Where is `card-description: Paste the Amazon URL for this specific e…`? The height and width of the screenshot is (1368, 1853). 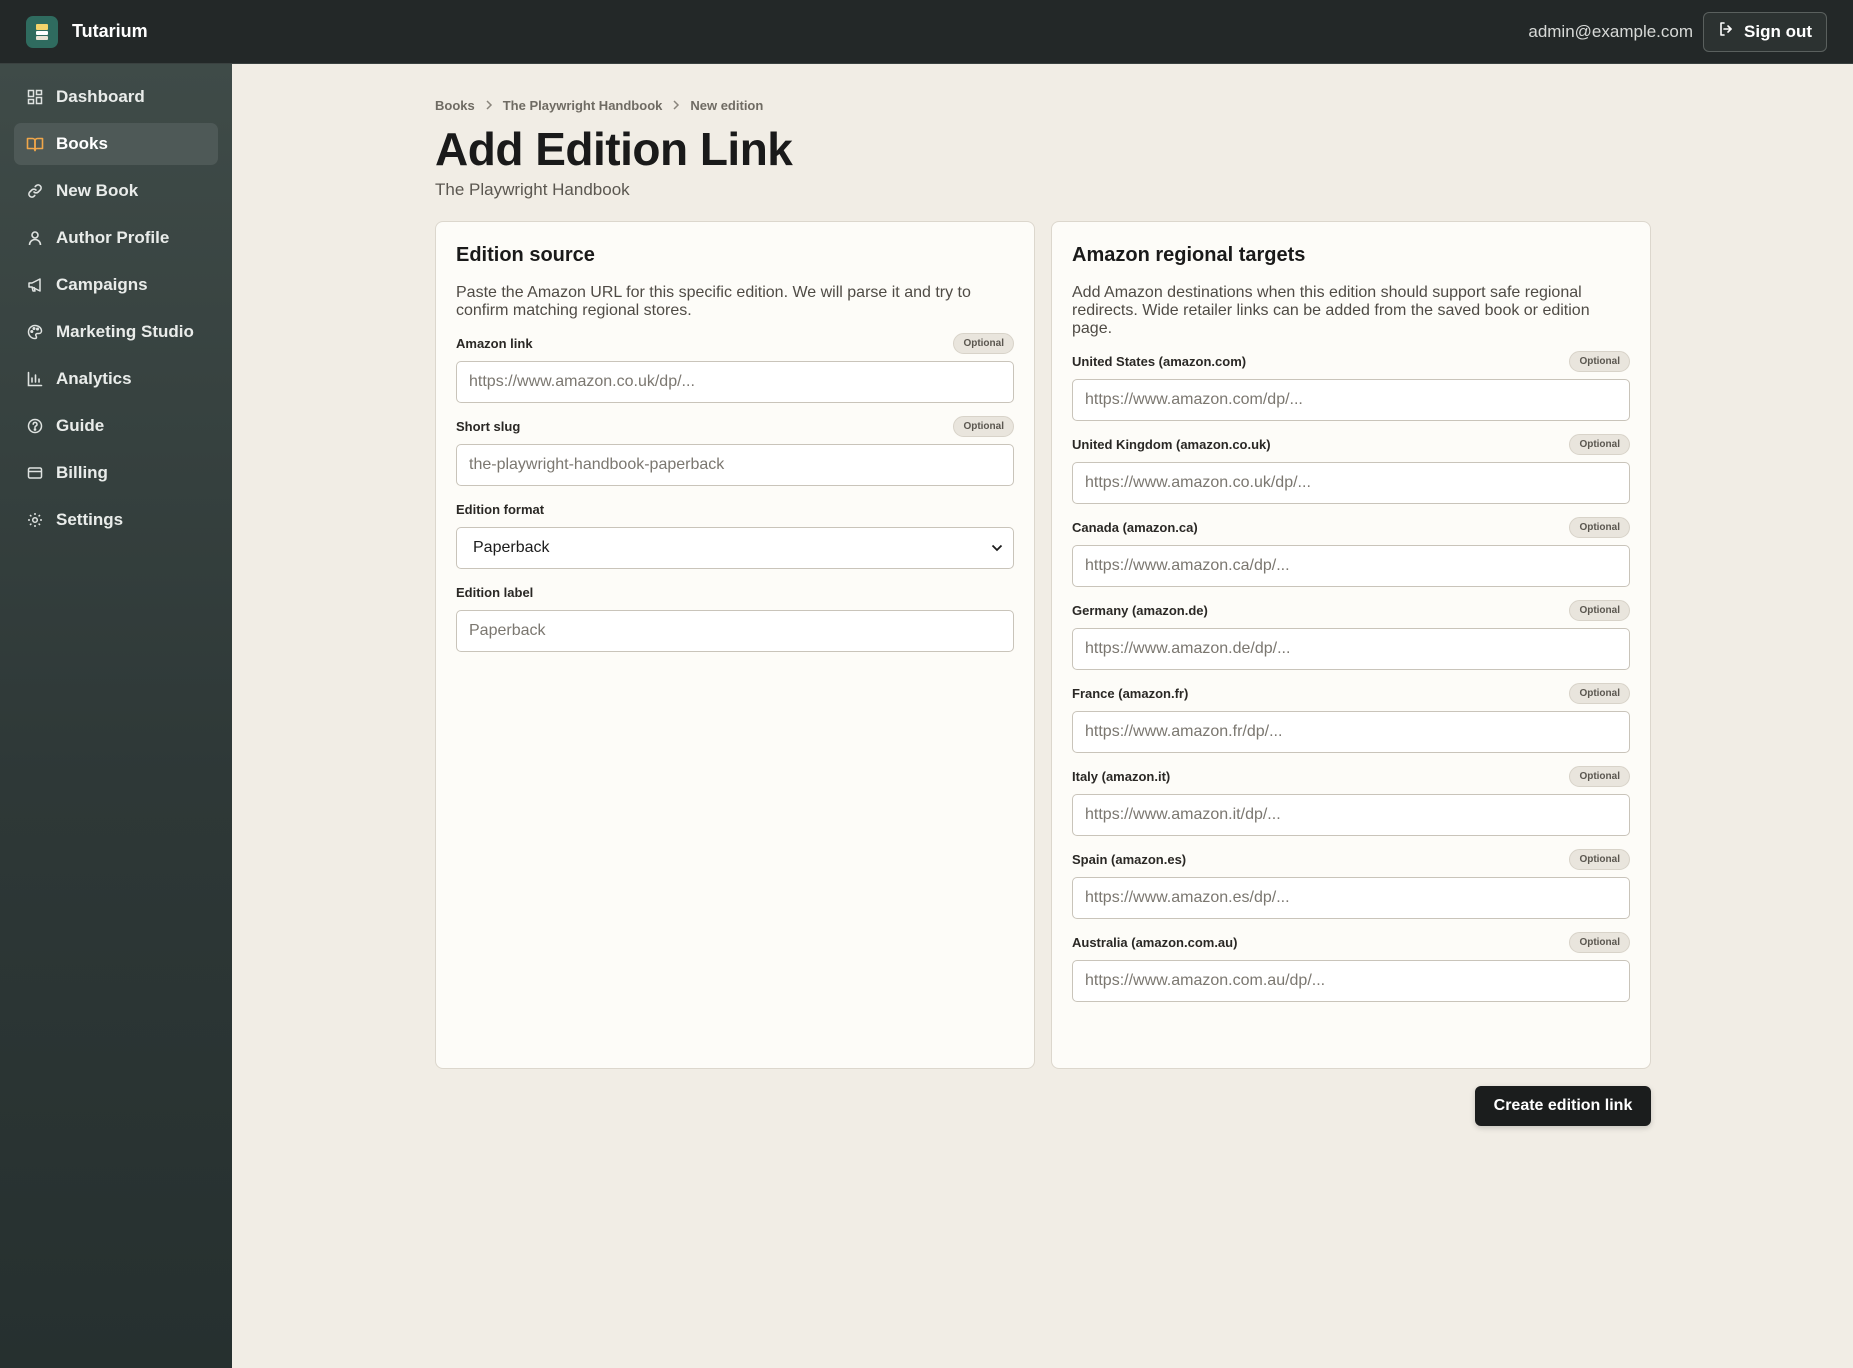 card-description: Paste the Amazon URL for this specific e… is located at coordinates (713, 301).